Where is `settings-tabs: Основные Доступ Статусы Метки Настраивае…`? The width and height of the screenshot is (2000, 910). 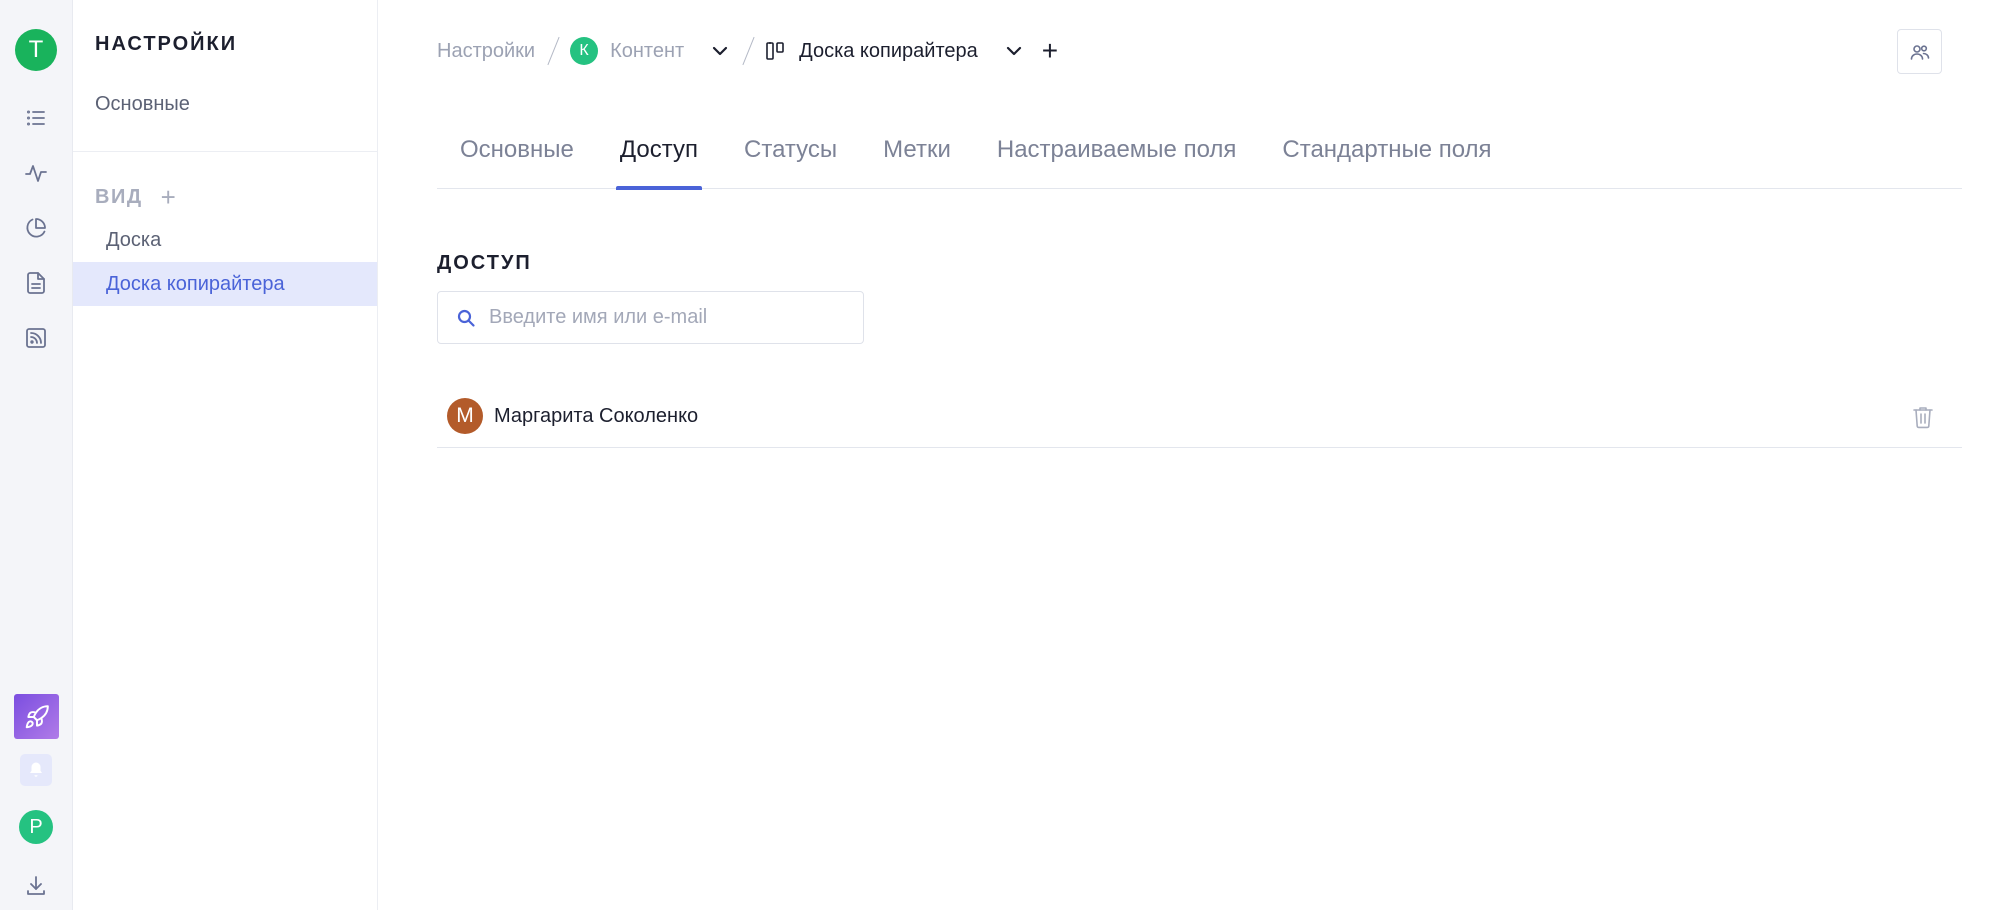
settings-tabs: Основные Доступ Статусы Метки Настраивае… is located at coordinates (1199, 157).